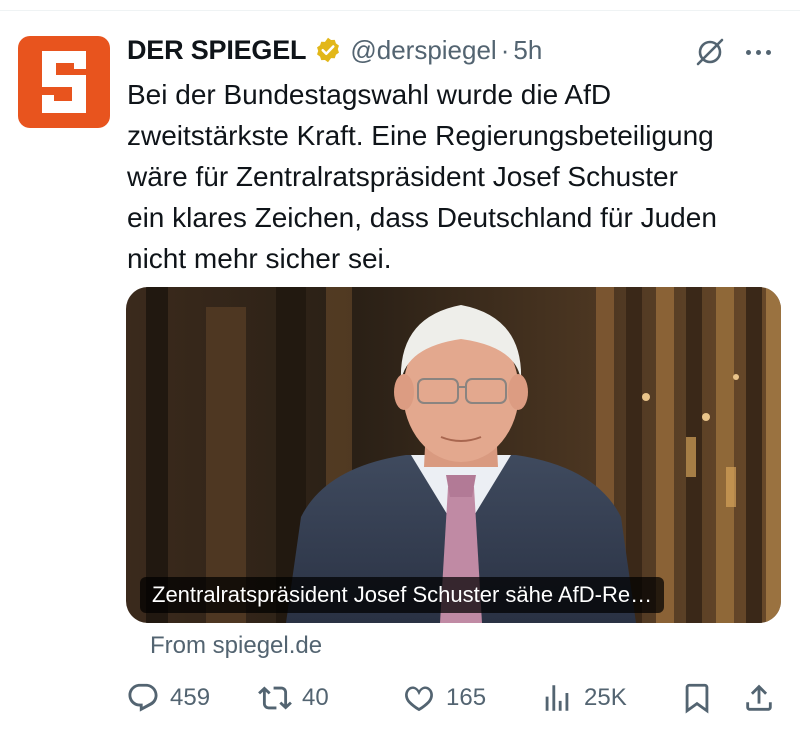  Describe the element at coordinates (527, 50) in the screenshot. I see `timestamp: 5h` at that location.